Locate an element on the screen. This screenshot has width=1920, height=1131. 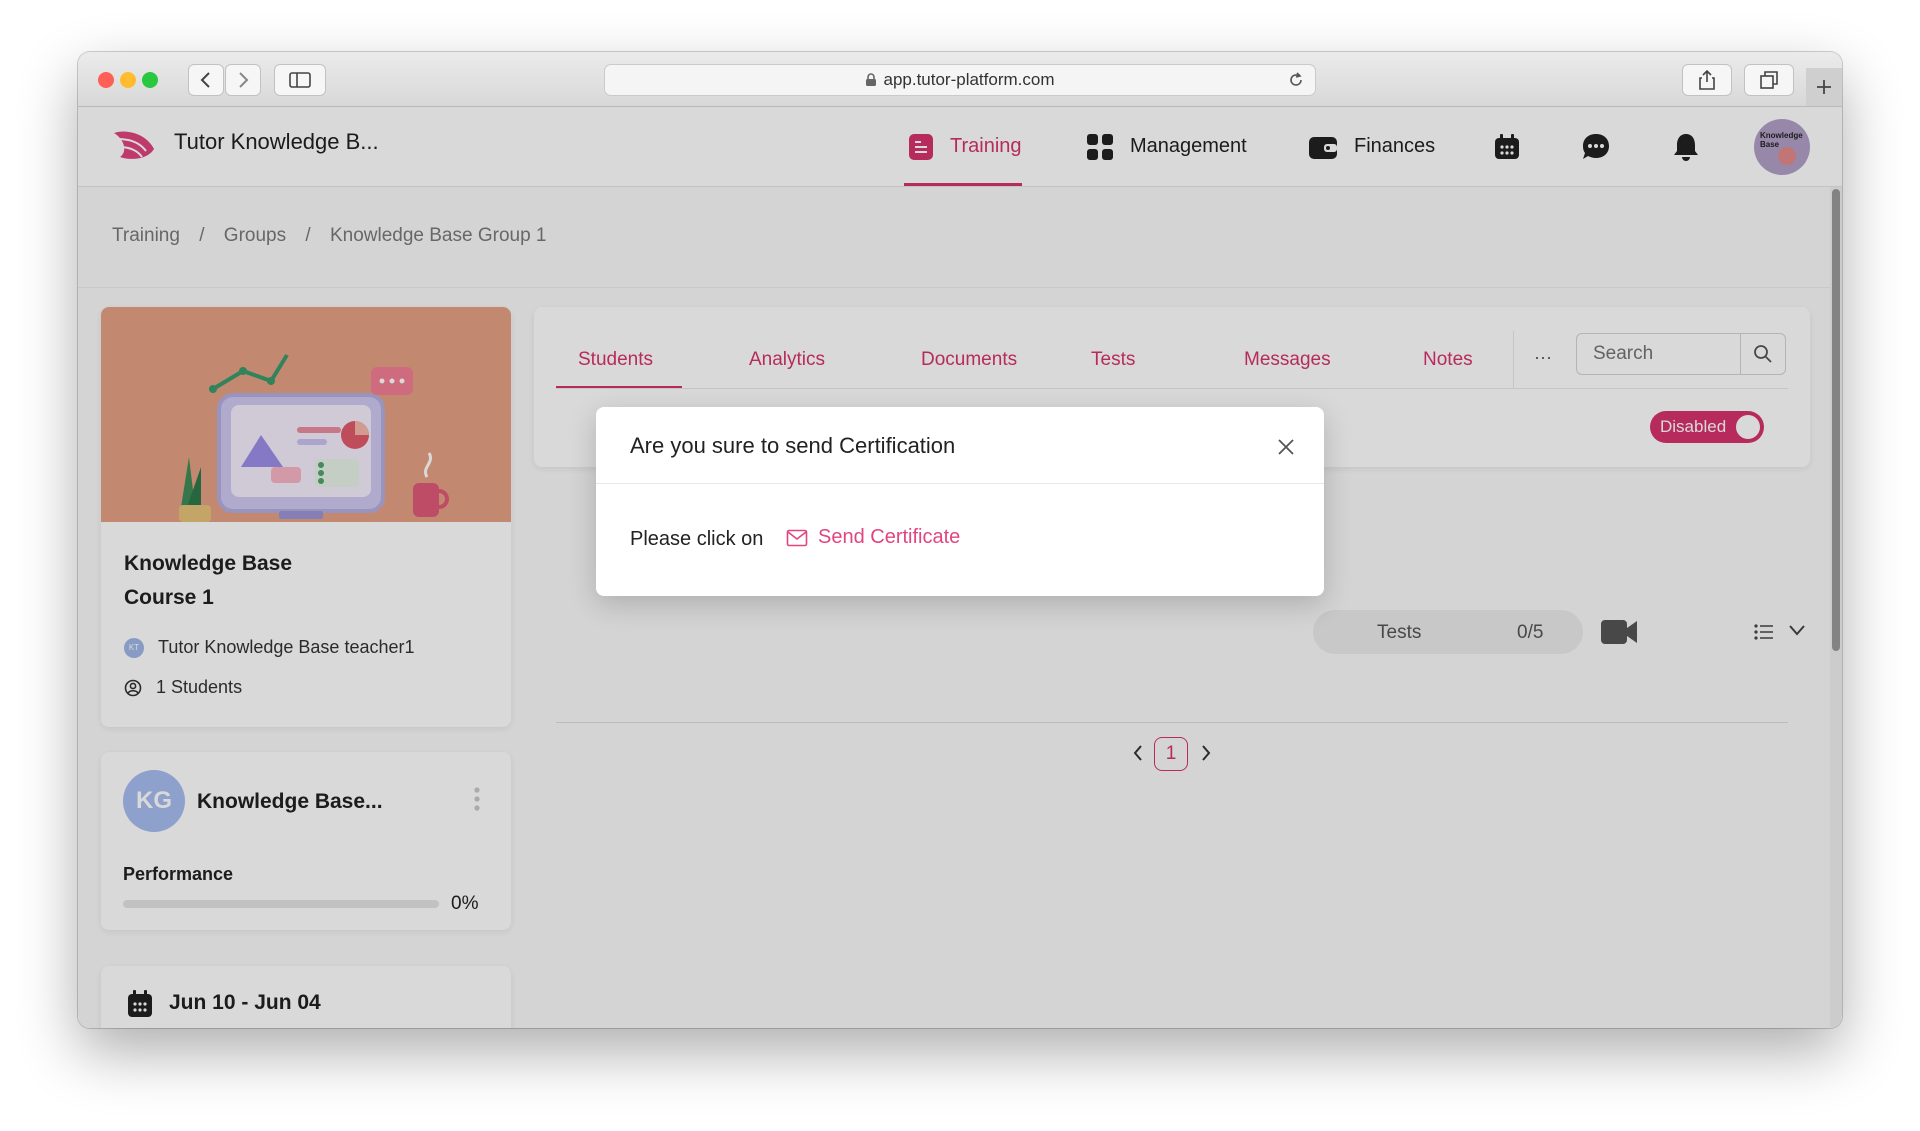
browser-toolbar: app.tutor-platform.com is located at coordinates (960, 79).